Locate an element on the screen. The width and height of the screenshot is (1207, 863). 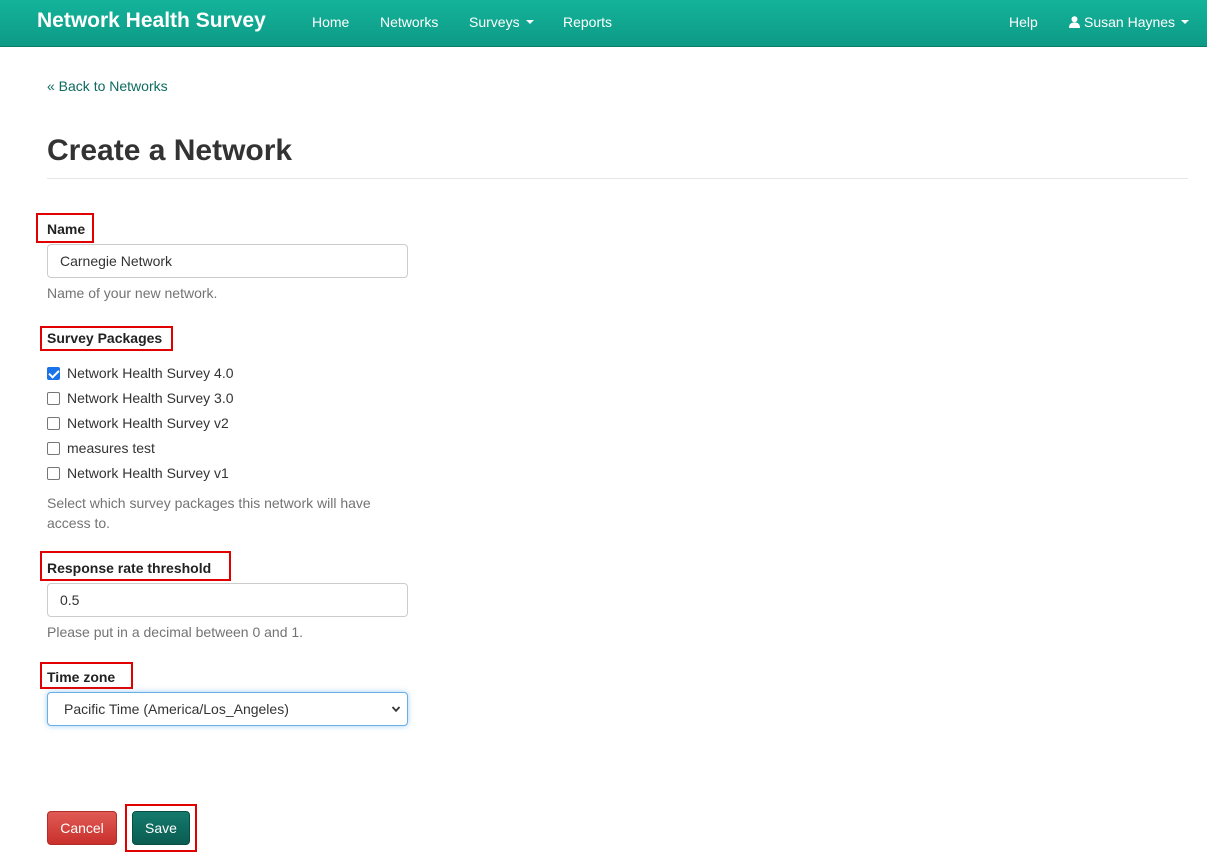
survey-package-option: Network Health Survey v1 is located at coordinates (138, 473).